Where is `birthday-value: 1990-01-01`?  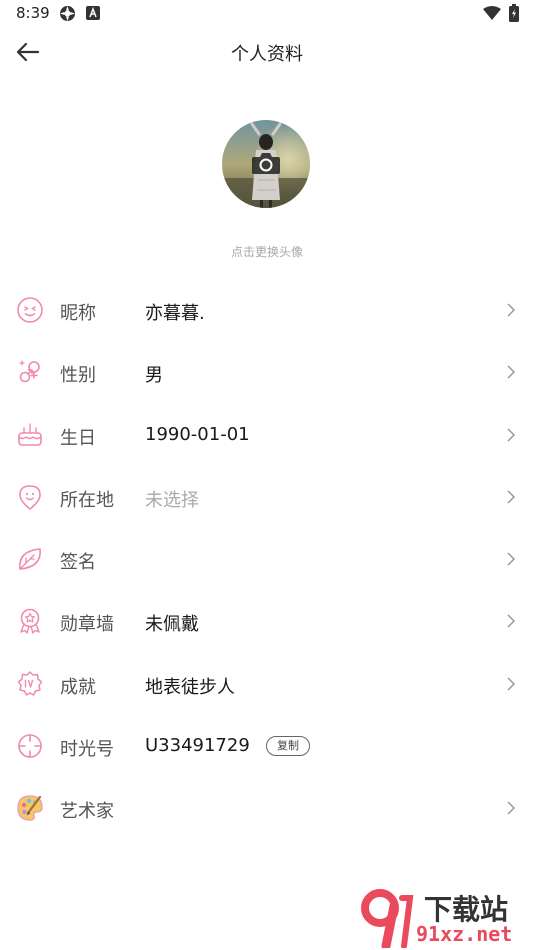 birthday-value: 1990-01-01 is located at coordinates (197, 434).